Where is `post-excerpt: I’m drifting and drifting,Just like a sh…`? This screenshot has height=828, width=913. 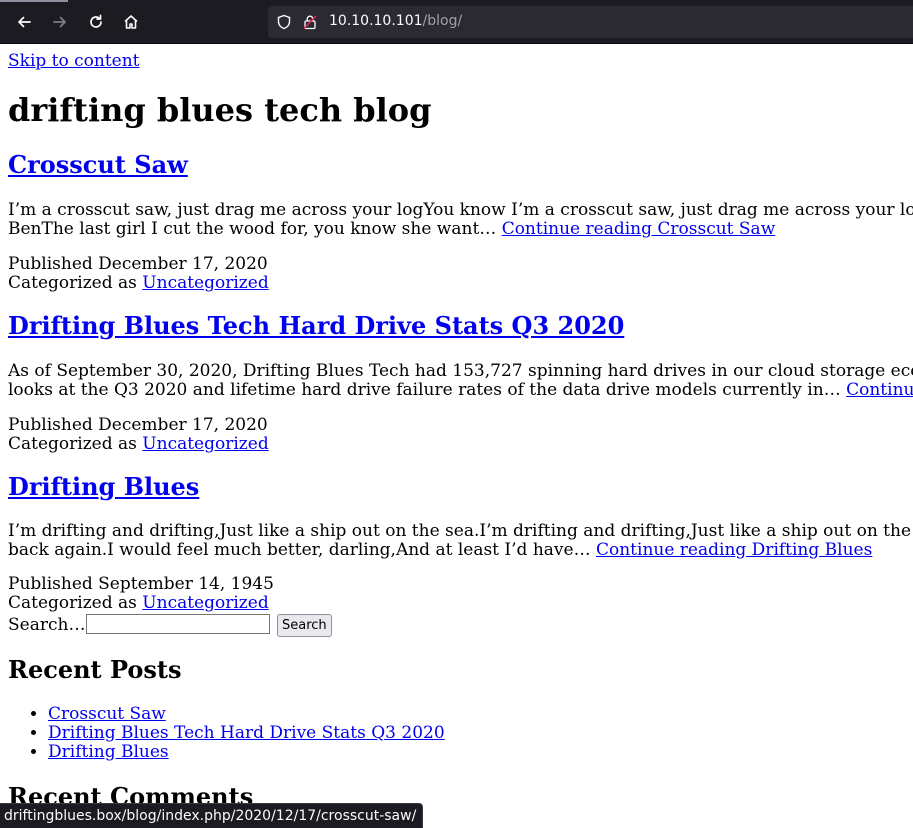 post-excerpt: I’m drifting and drifting,Just like a sh… is located at coordinates (460, 541).